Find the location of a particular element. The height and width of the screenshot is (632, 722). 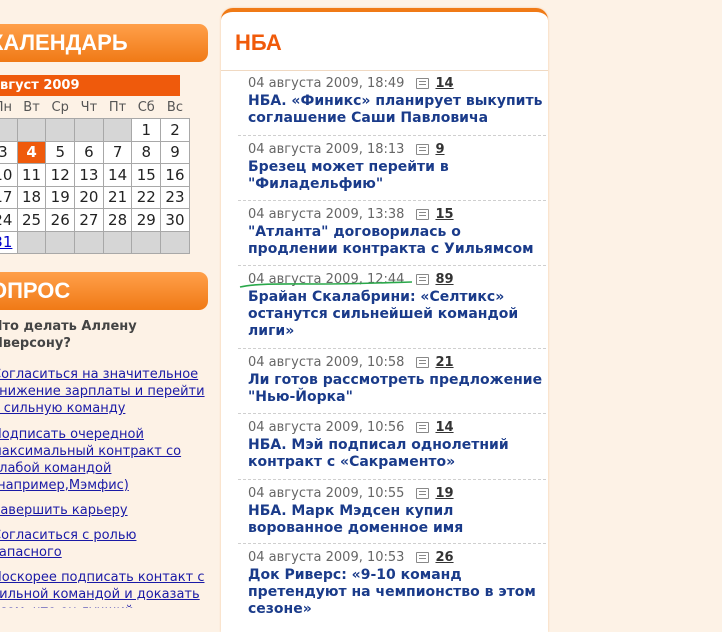

poll-header: ОПРОС is located at coordinates (104, 291).